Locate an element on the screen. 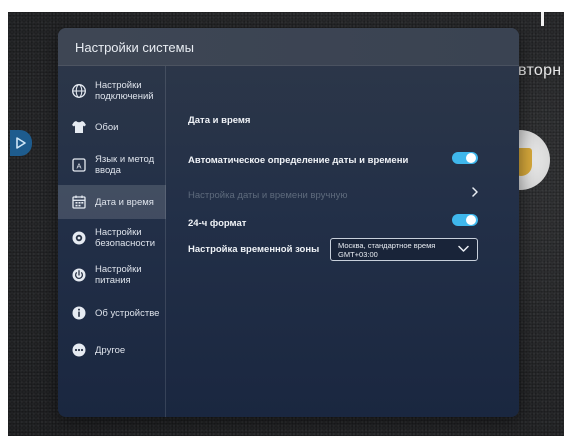  background-bar is located at coordinates (542, 19).